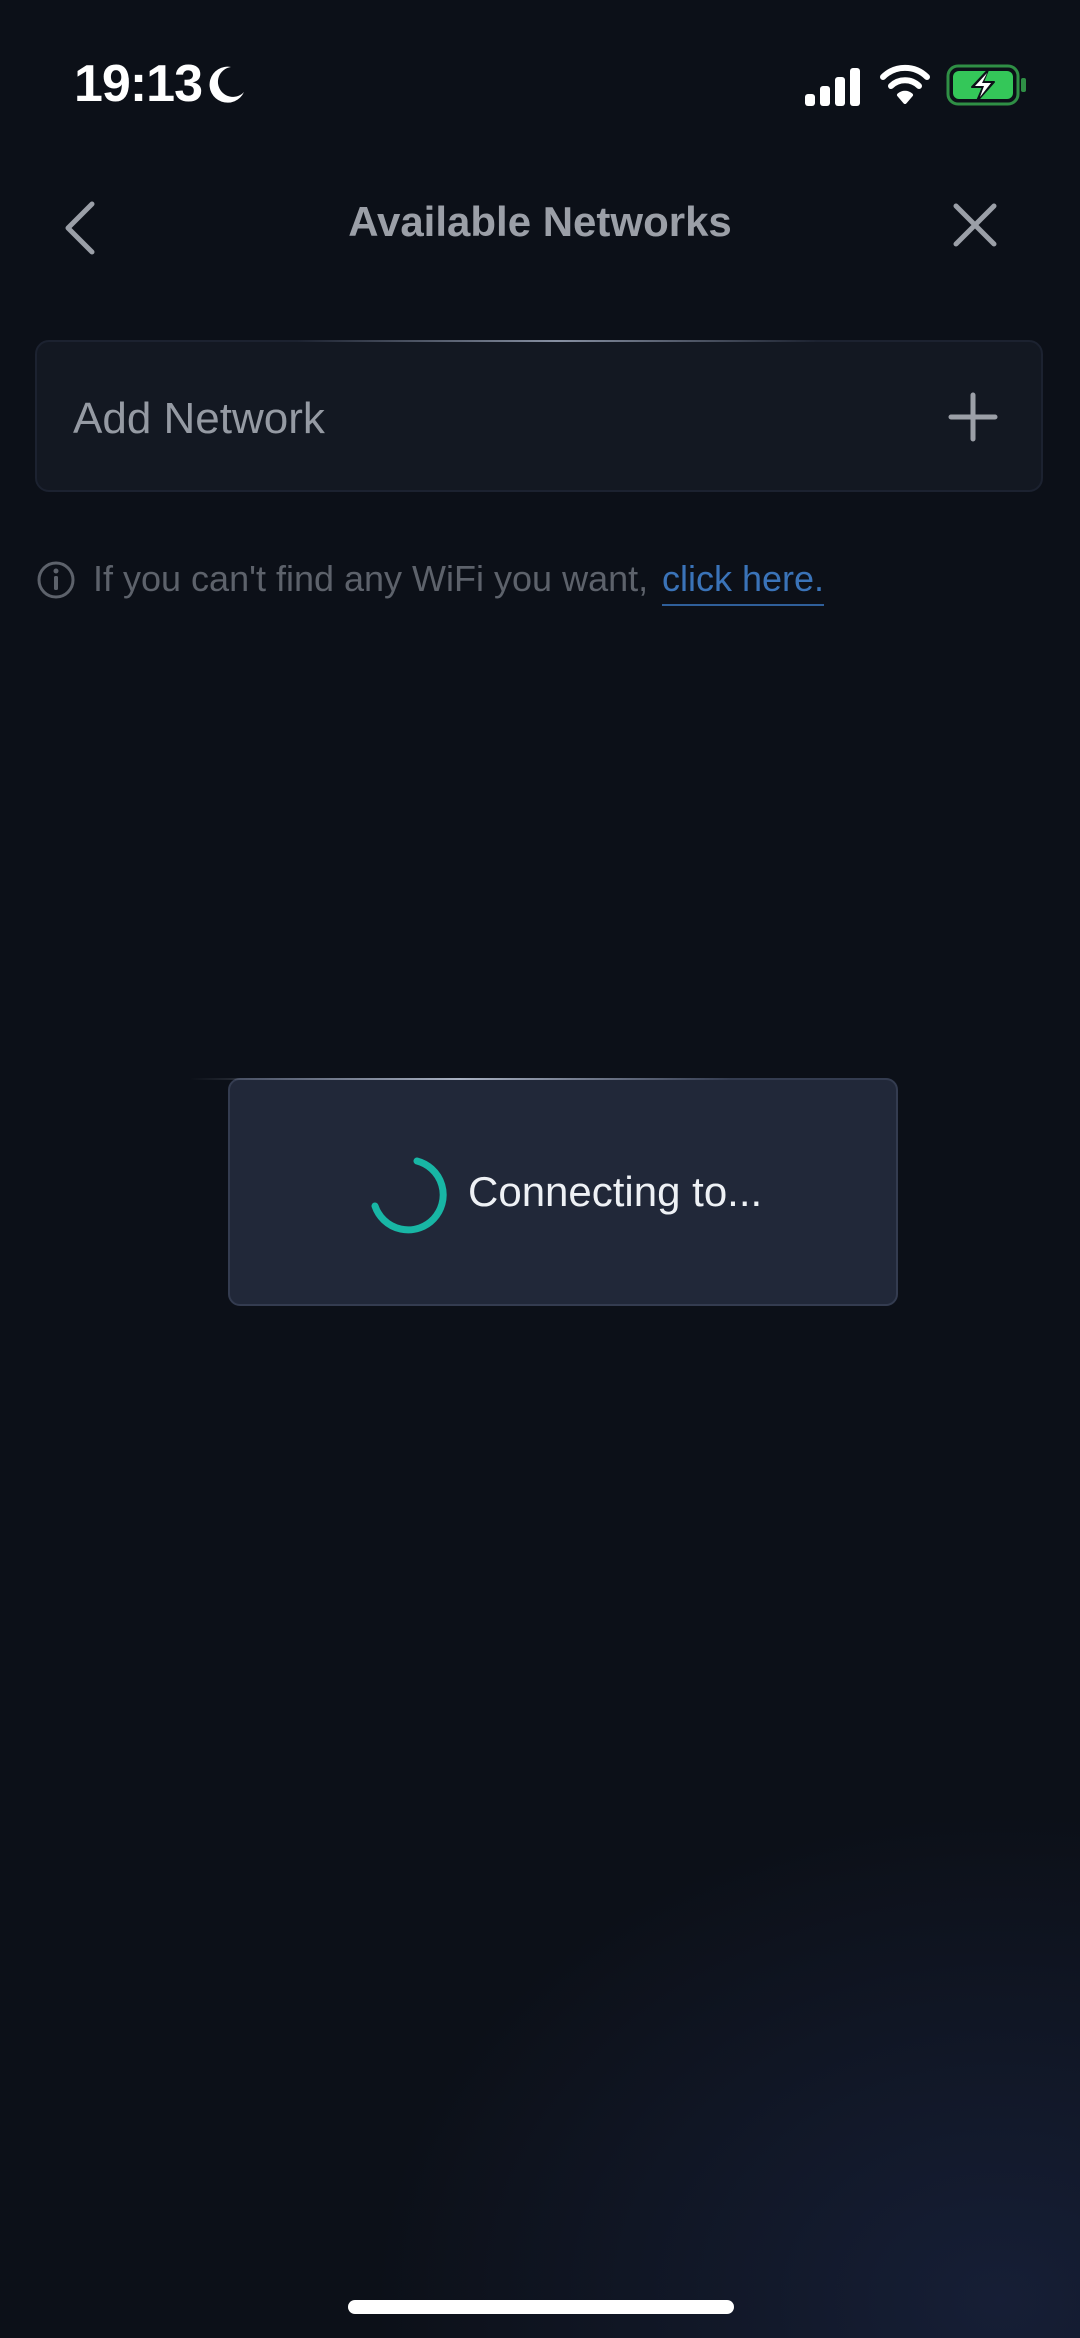  I want to click on battery-charging-icon, so click(987, 87).